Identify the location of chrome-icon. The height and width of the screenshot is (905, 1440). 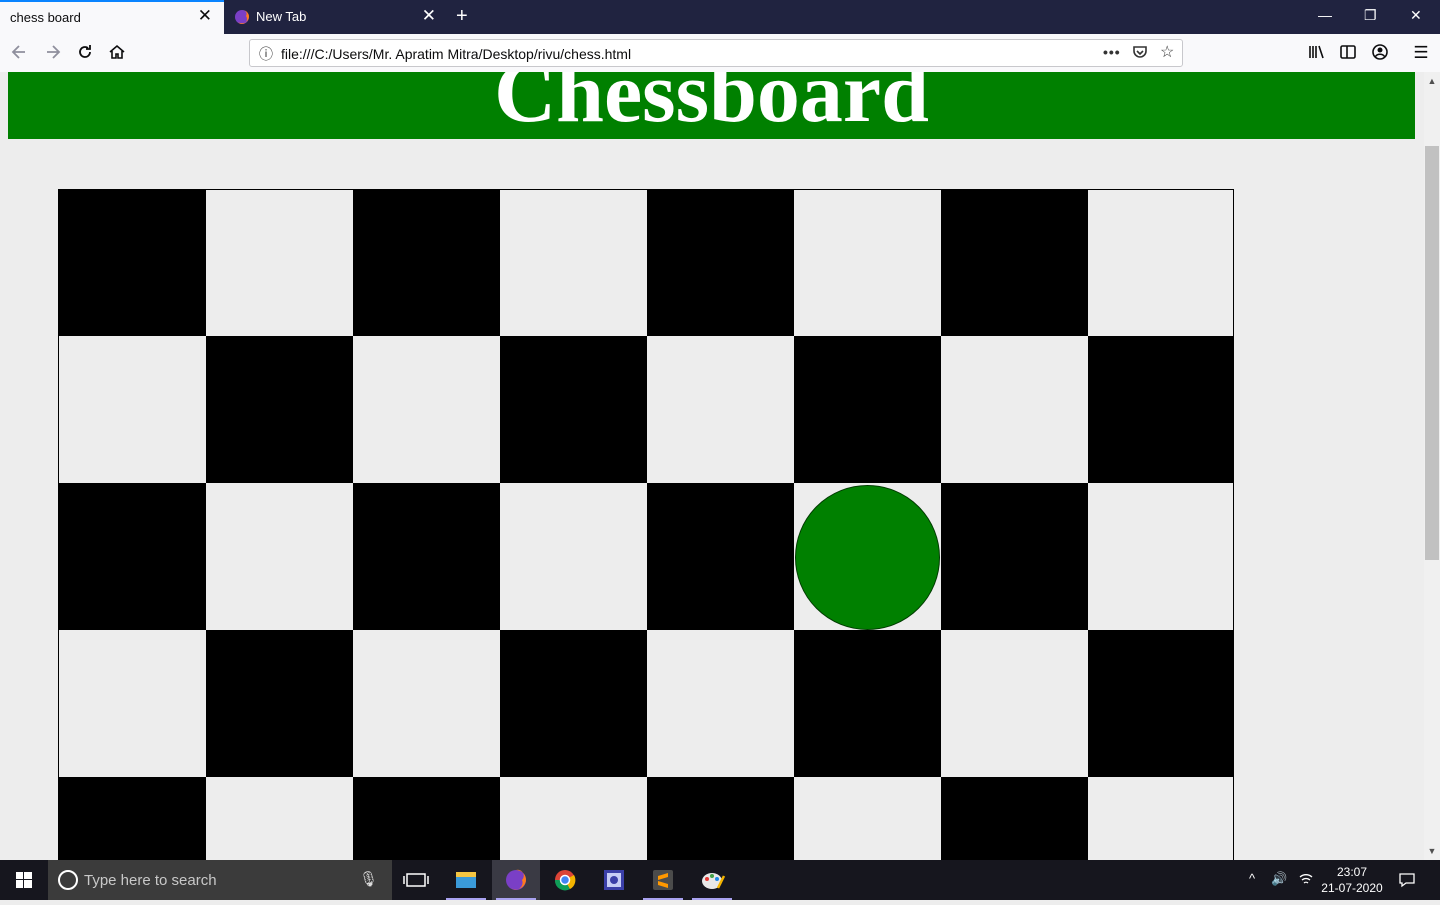
(565, 880).